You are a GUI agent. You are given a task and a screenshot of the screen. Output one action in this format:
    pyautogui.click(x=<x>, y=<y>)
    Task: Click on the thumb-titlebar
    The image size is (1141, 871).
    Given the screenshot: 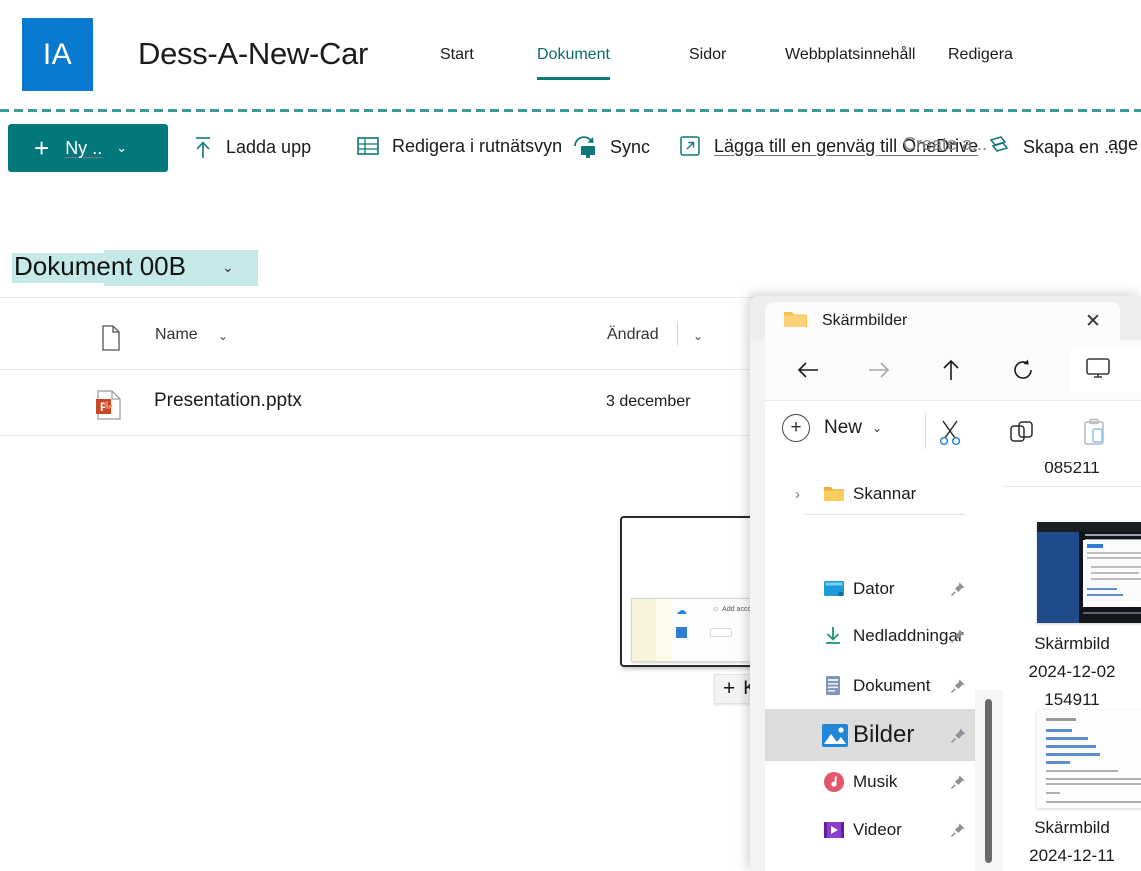 What is the action you would take?
    pyautogui.click(x=1089, y=527)
    